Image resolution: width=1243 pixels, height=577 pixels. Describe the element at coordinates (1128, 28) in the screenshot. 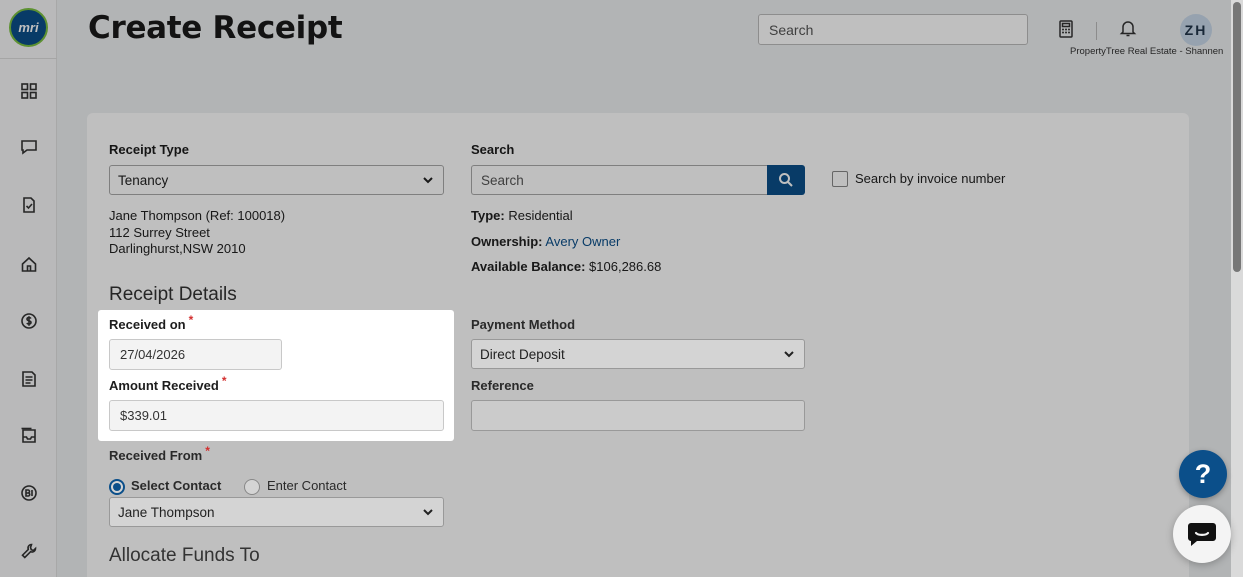

I see `bell-icon` at that location.